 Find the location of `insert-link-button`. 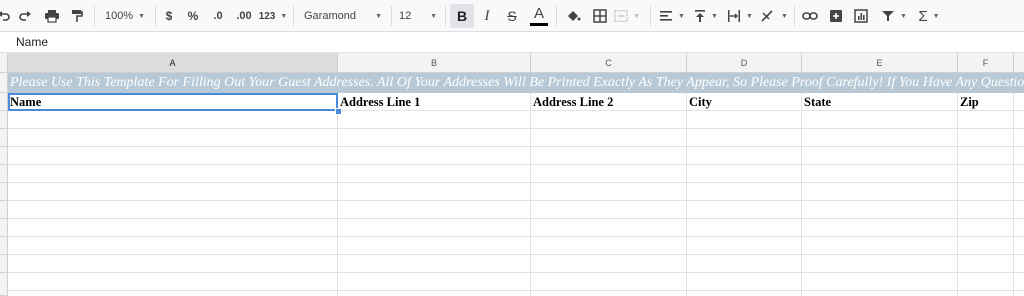

insert-link-button is located at coordinates (810, 16).